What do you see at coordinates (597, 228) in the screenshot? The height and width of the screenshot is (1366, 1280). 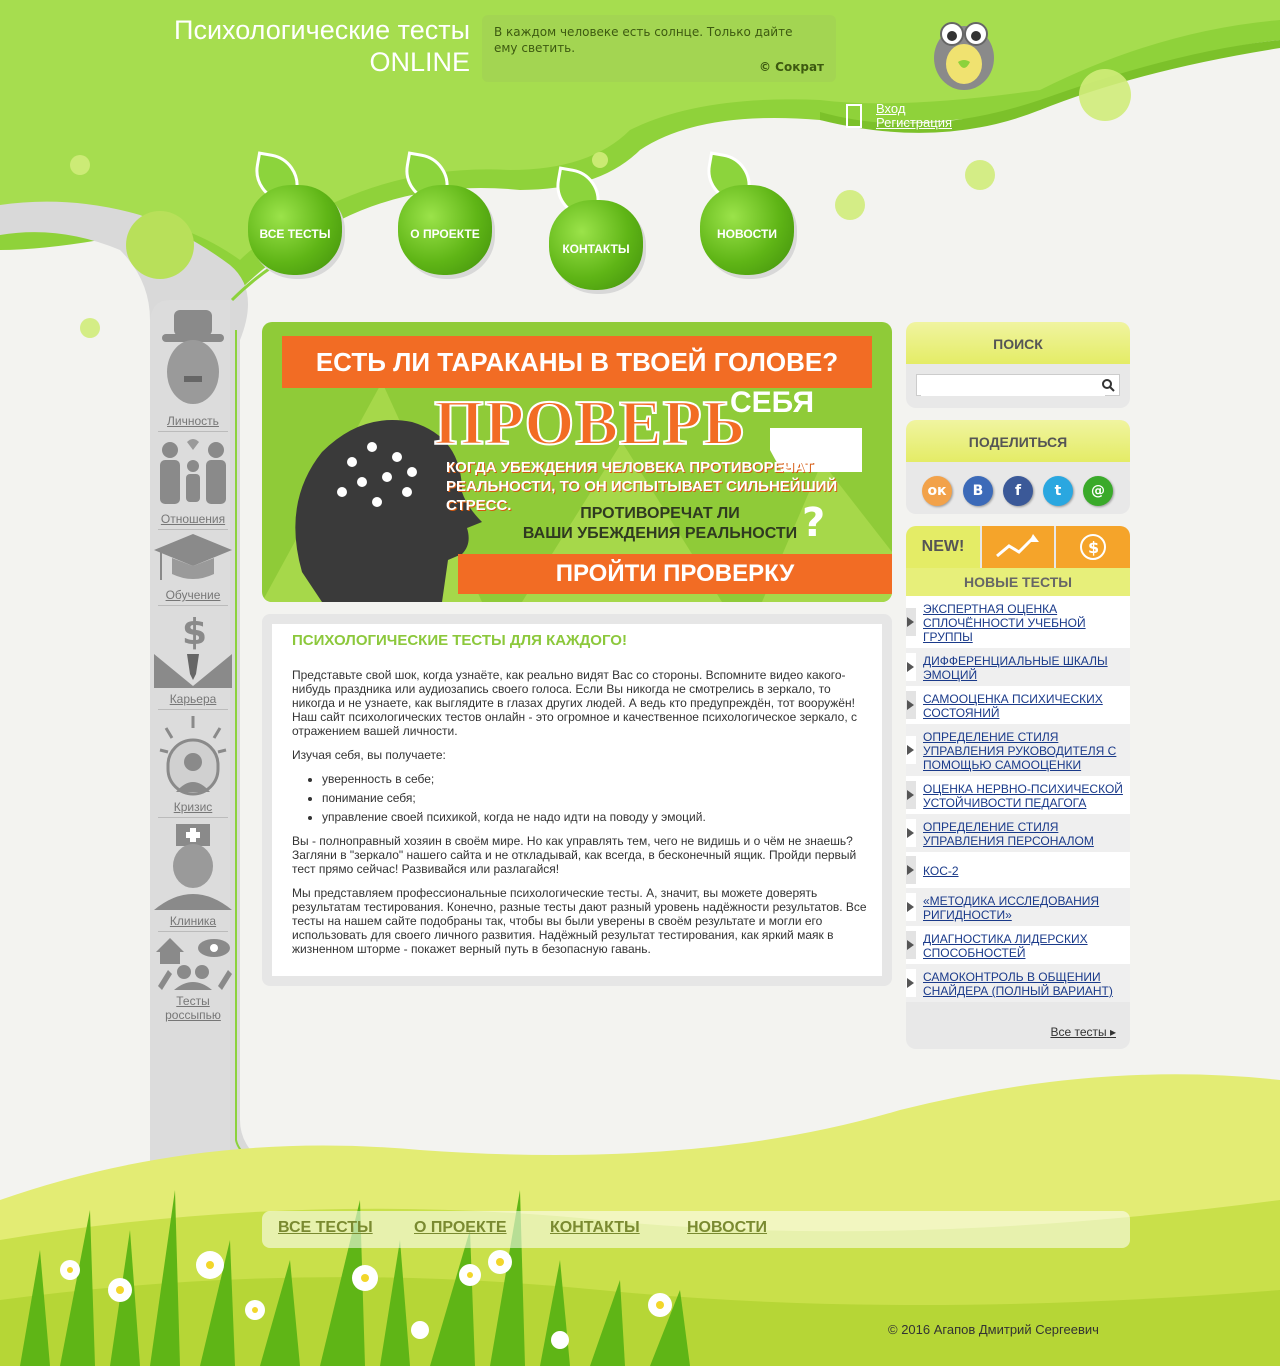 I see `nav-contacts: КОНТАКТЫ` at bounding box center [597, 228].